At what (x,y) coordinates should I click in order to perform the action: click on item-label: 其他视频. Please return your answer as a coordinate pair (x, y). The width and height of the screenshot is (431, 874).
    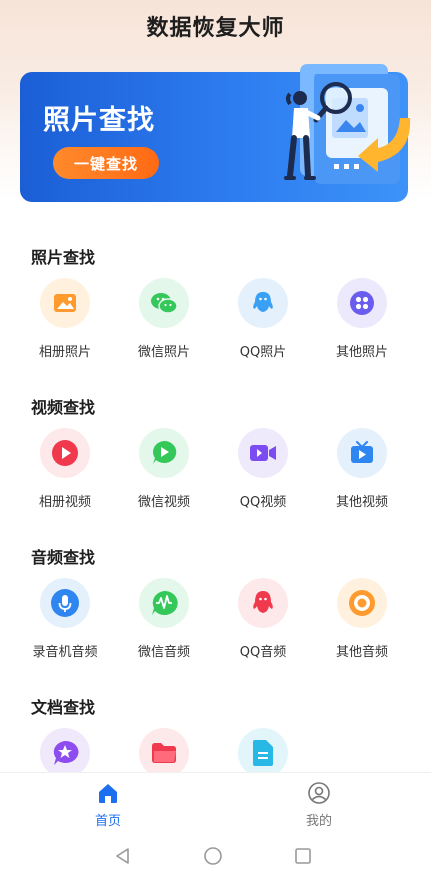
    Looking at the image, I should click on (361, 502).